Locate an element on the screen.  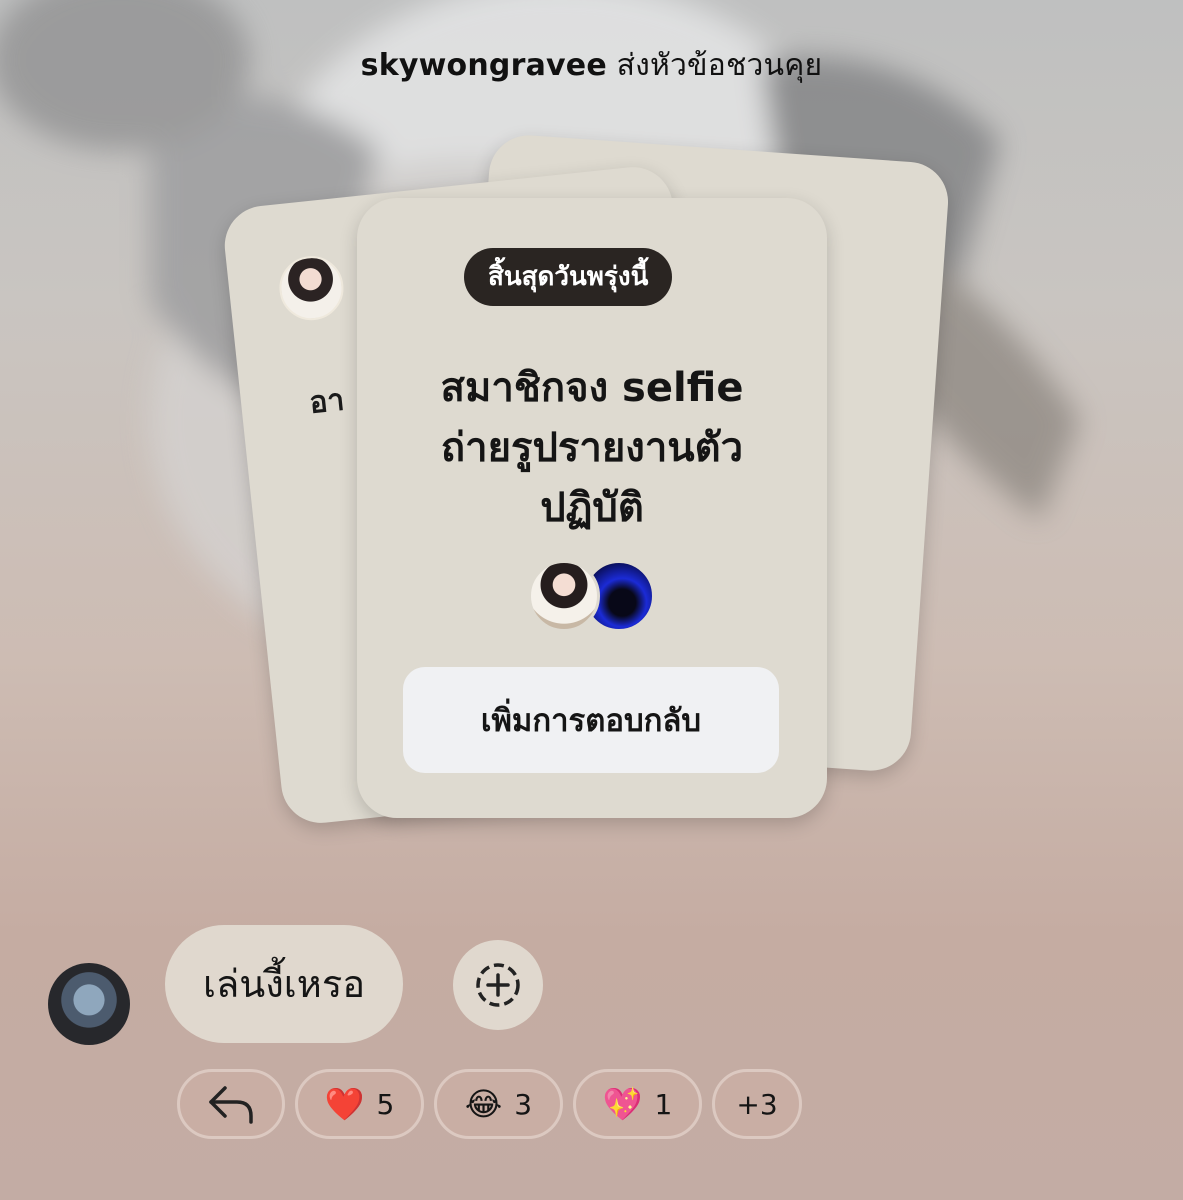
more-reactions-button: +3 is located at coordinates (757, 1104).